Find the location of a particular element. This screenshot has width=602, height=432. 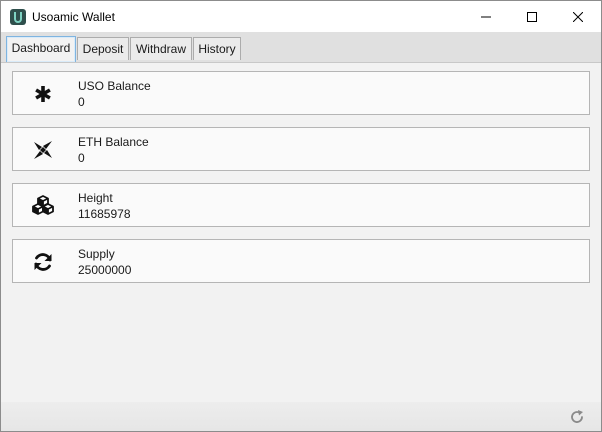

maximize-icon is located at coordinates (532, 16).